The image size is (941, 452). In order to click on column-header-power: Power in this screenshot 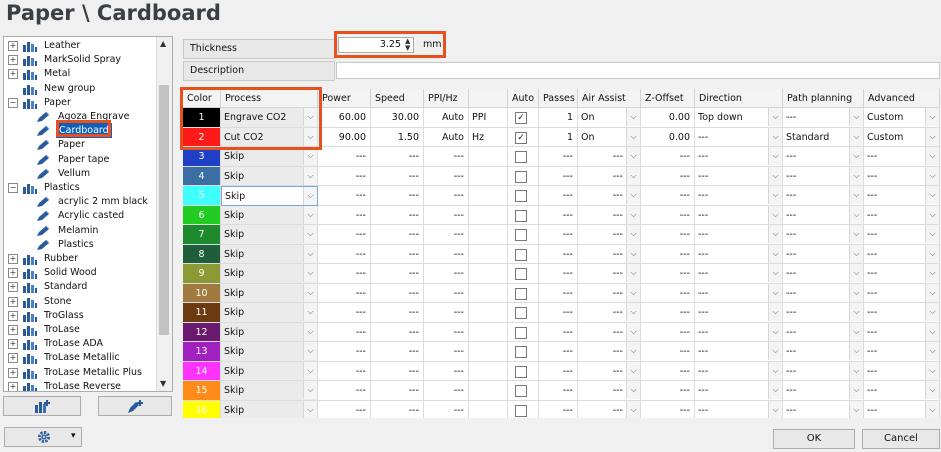, I will do `click(344, 98)`.